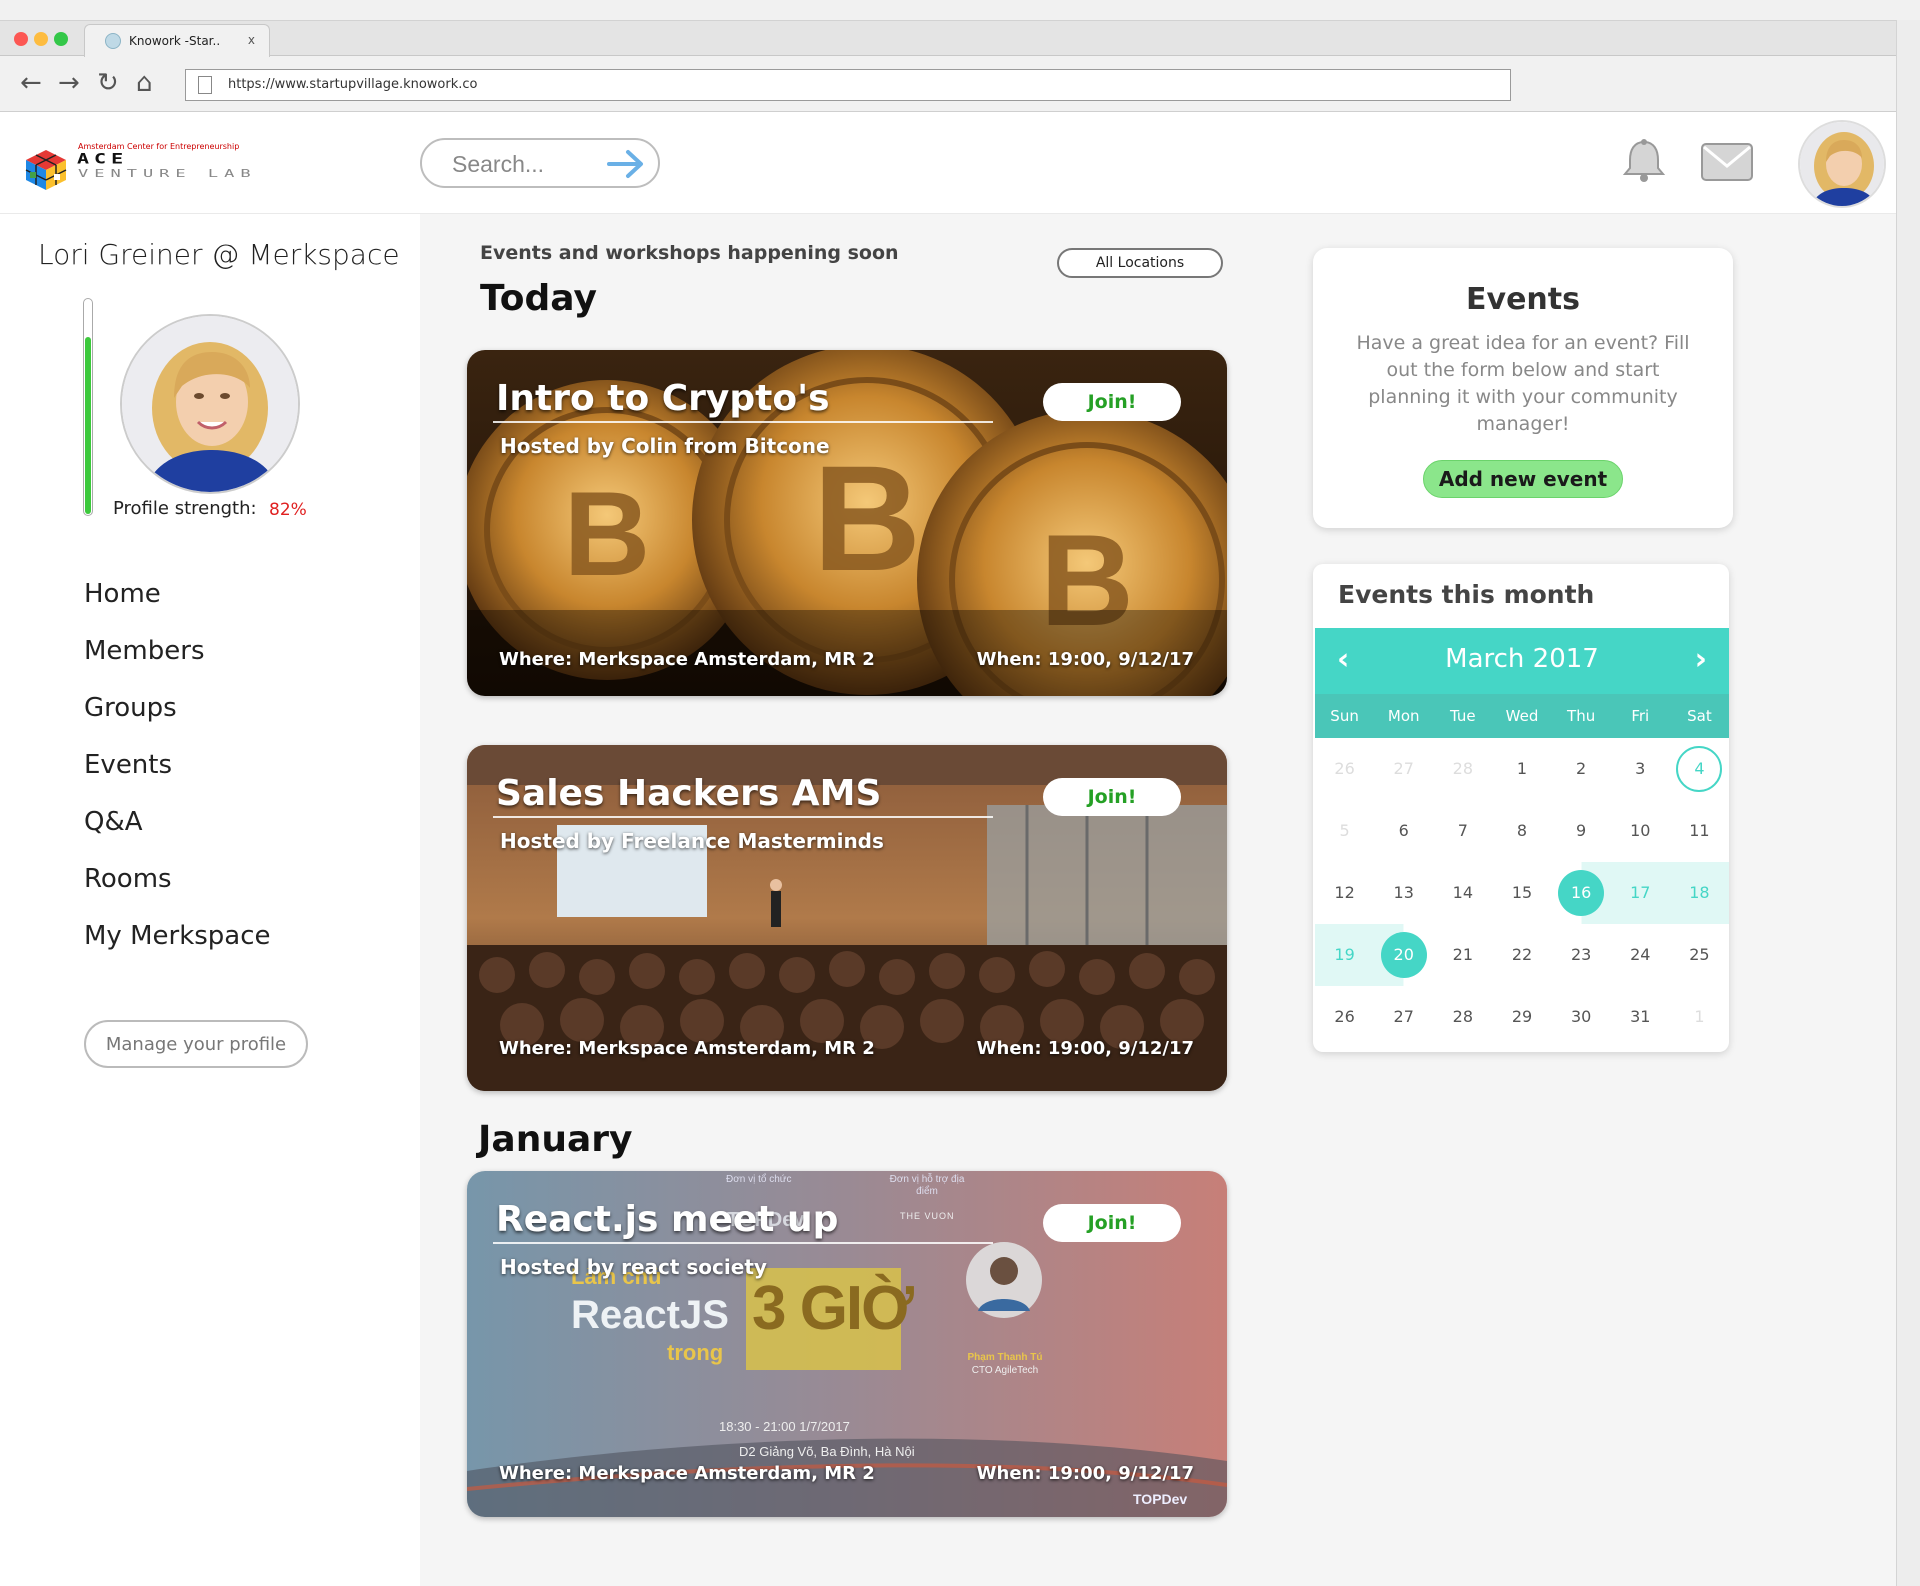  Describe the element at coordinates (848, 85) in the screenshot. I see `address-bar: https://www.startupvillage.knowork.co` at that location.